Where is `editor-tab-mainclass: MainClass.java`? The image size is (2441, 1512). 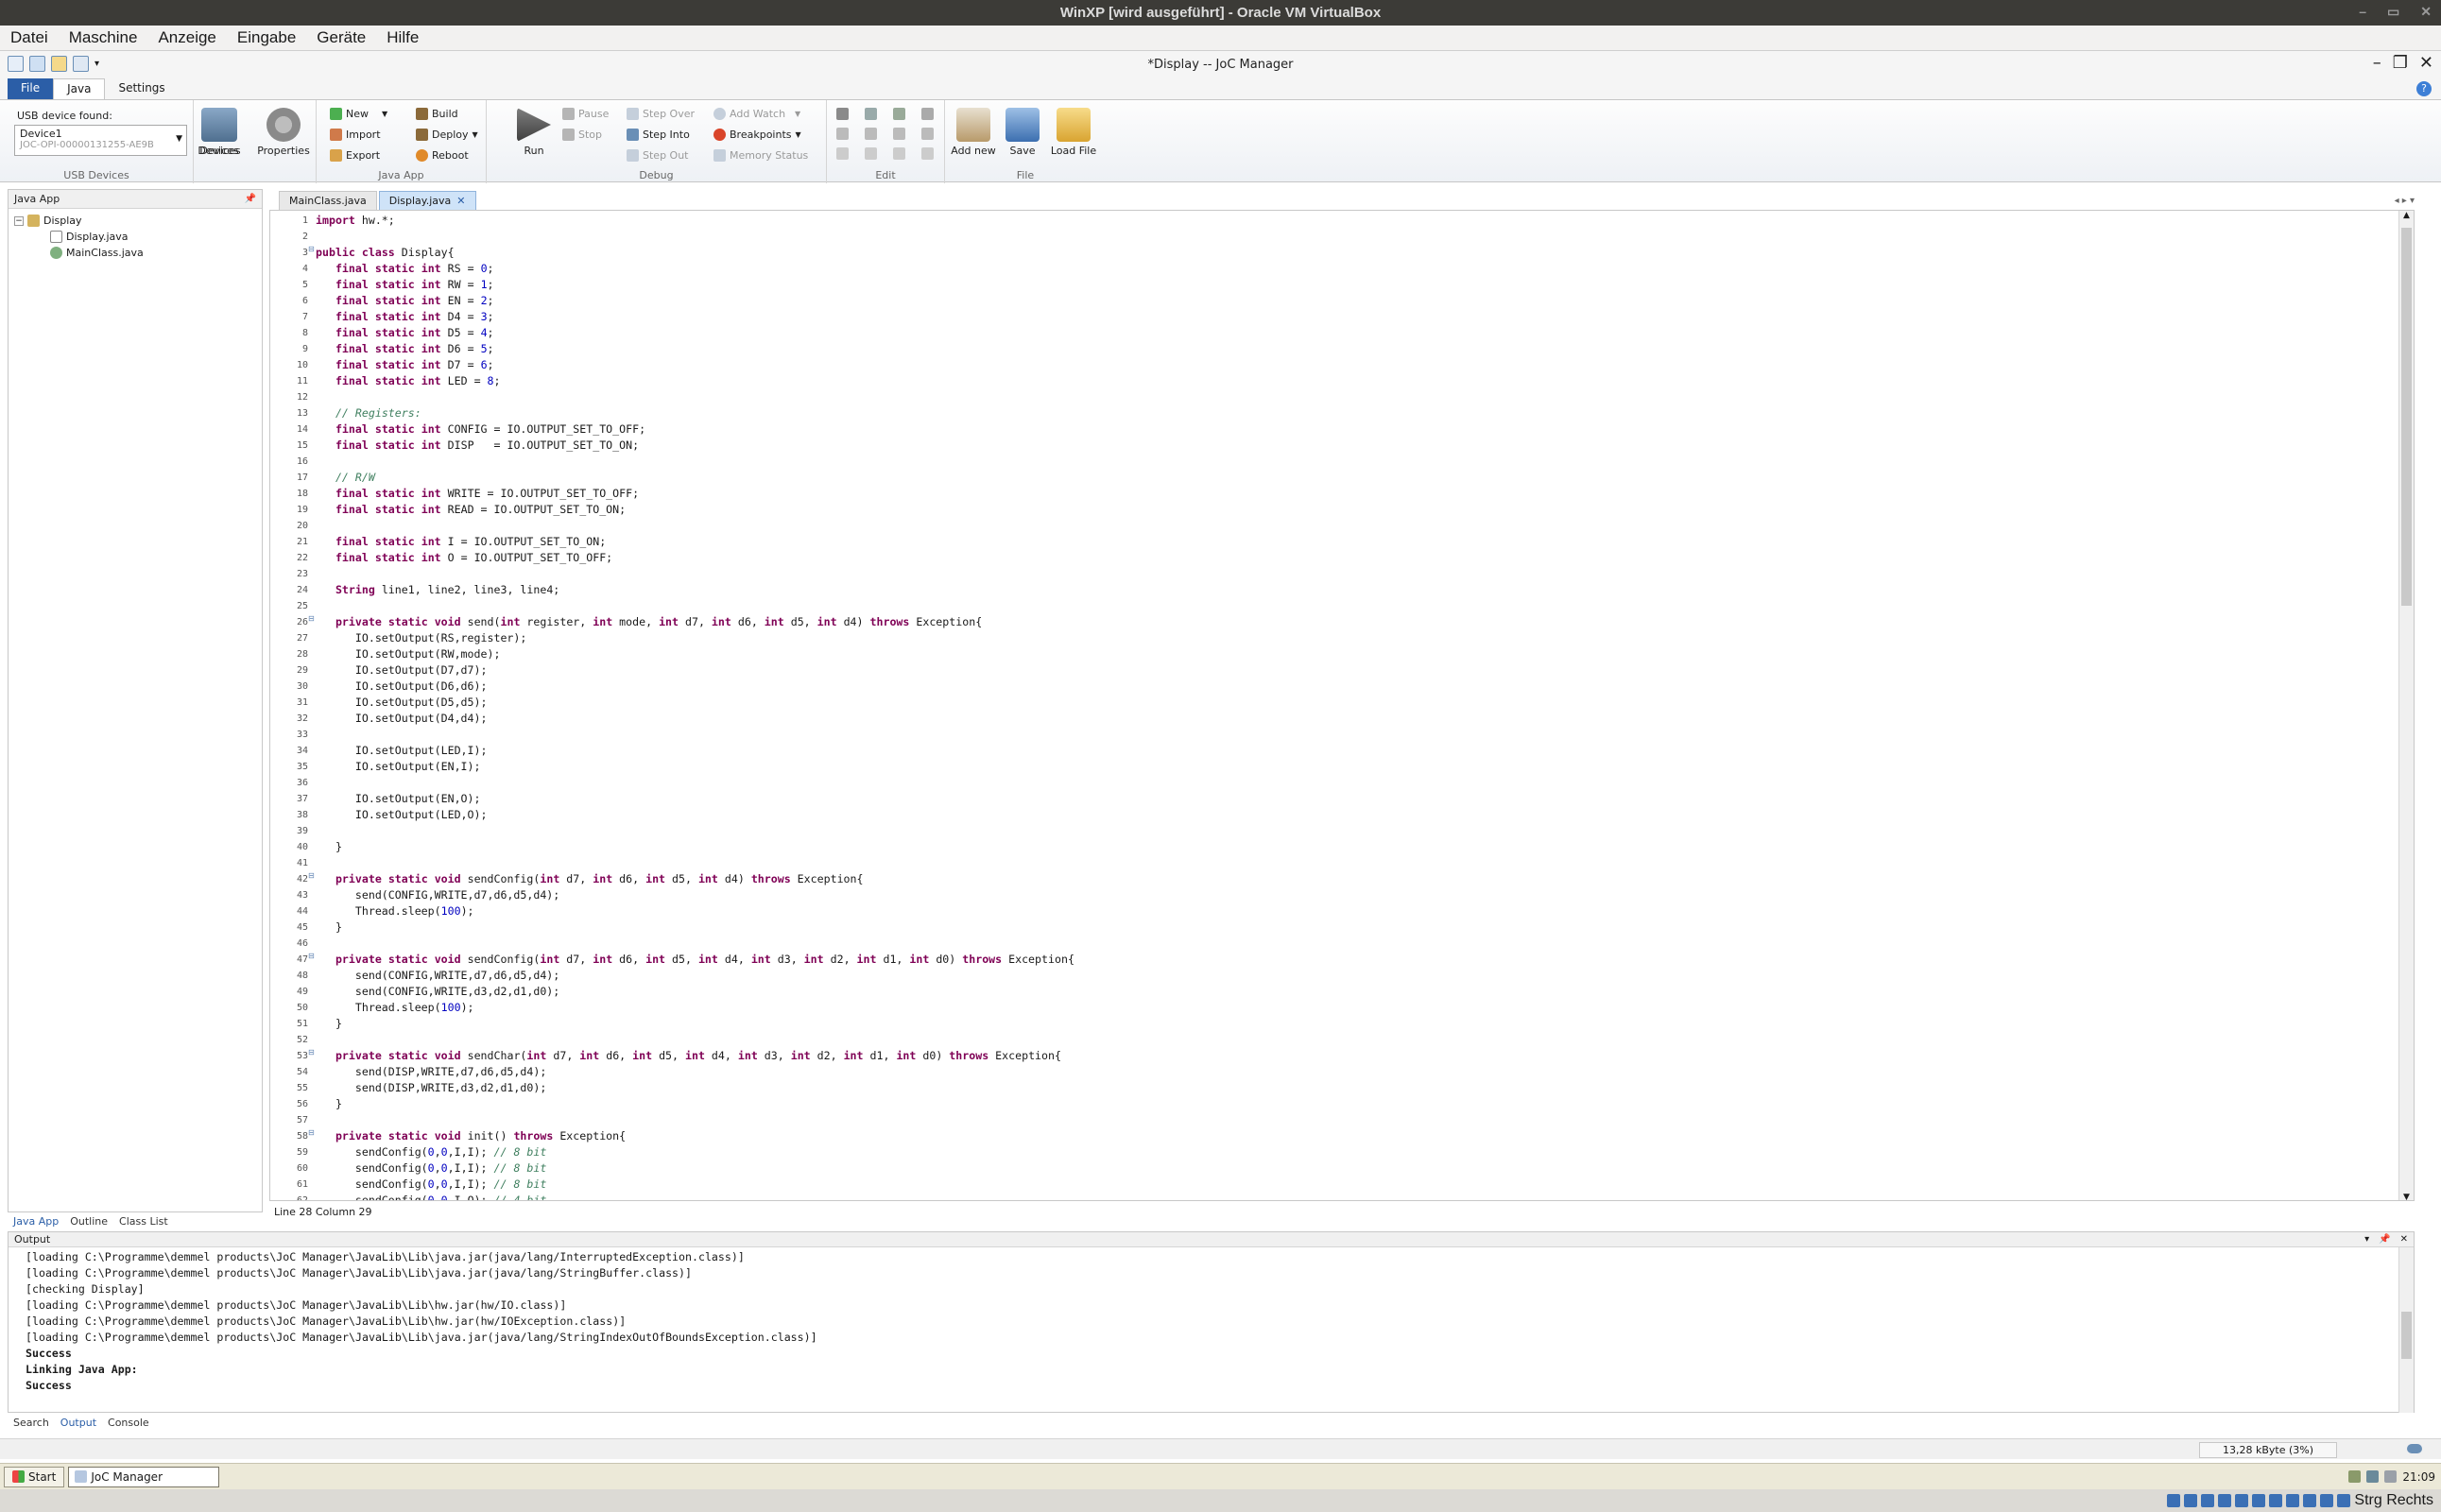
editor-tab-mainclass: MainClass.java is located at coordinates (328, 200).